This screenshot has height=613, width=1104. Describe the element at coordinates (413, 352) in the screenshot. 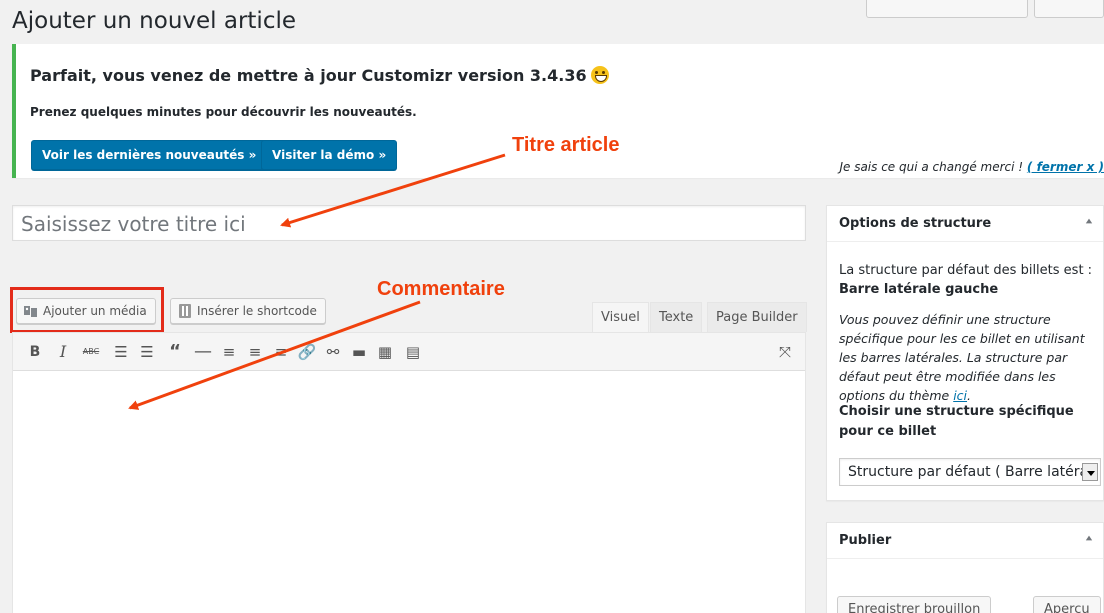

I see `shortcode-icon: ▤` at that location.